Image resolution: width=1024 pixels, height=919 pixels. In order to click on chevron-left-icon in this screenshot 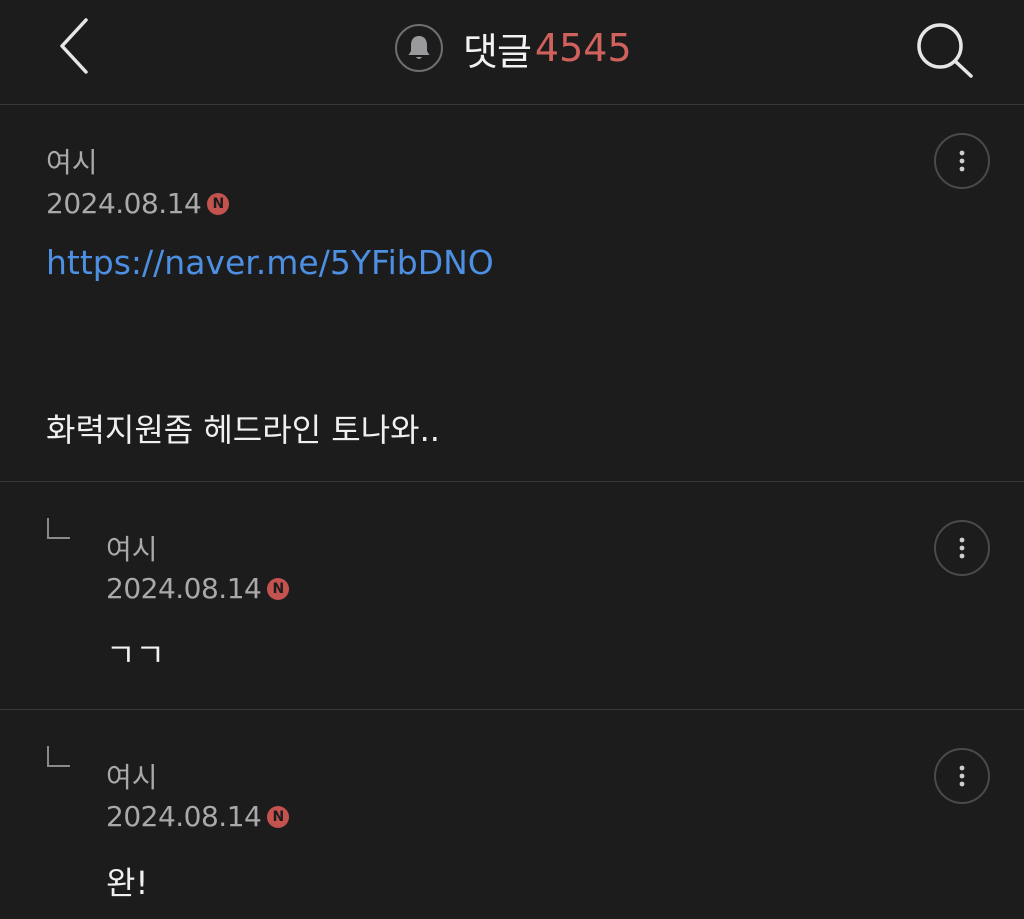, I will do `click(74, 46)`.